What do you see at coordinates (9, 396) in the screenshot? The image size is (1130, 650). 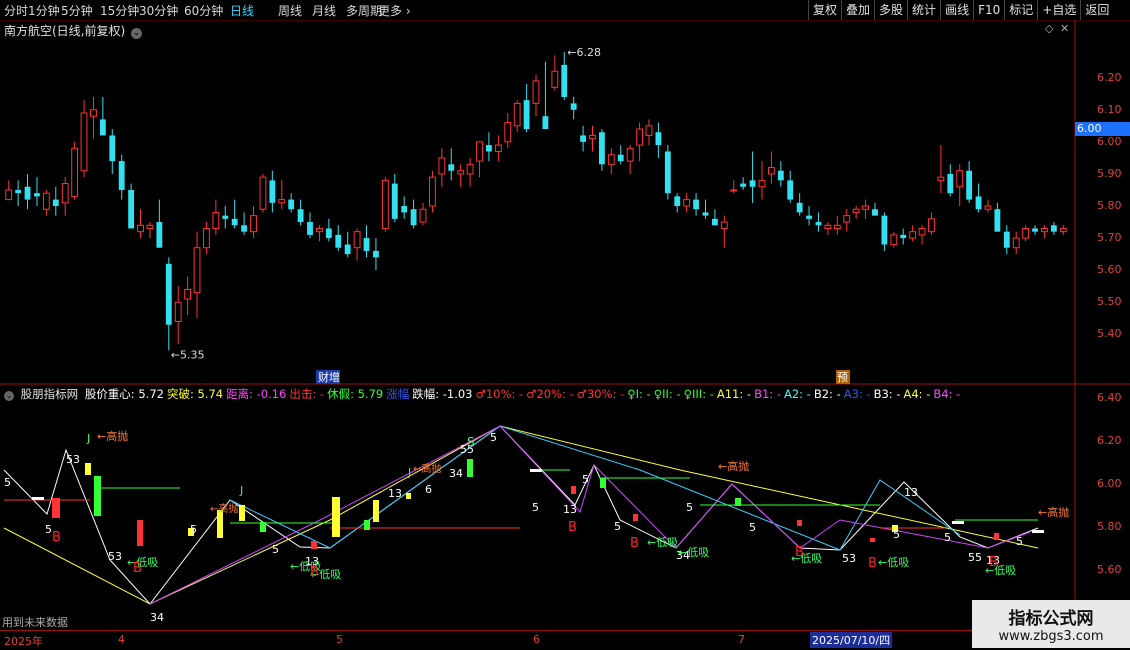 I see `indicator-close-icon: ⌄` at bounding box center [9, 396].